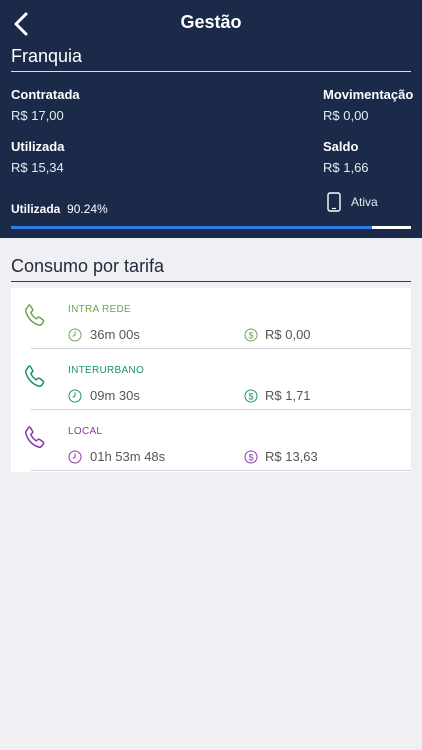  I want to click on tariff-cost: R$ 1,71, so click(288, 395).